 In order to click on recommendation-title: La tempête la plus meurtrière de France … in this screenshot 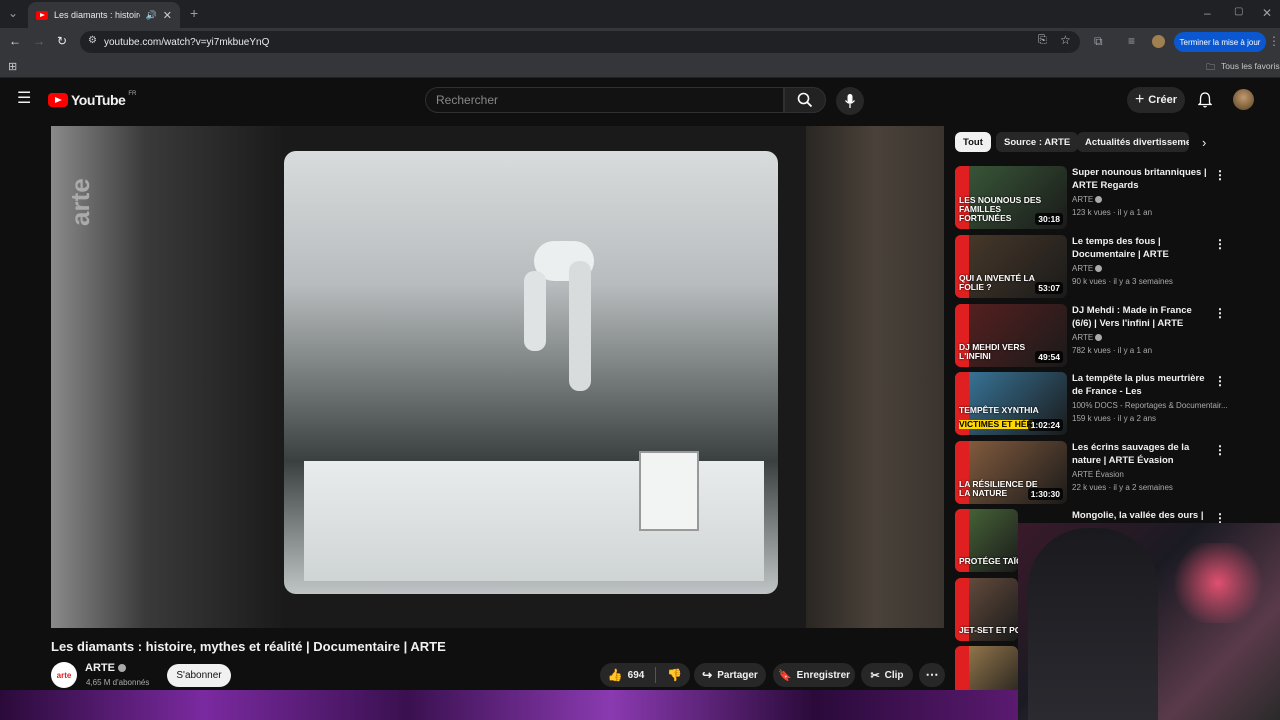, I will do `click(1142, 385)`.